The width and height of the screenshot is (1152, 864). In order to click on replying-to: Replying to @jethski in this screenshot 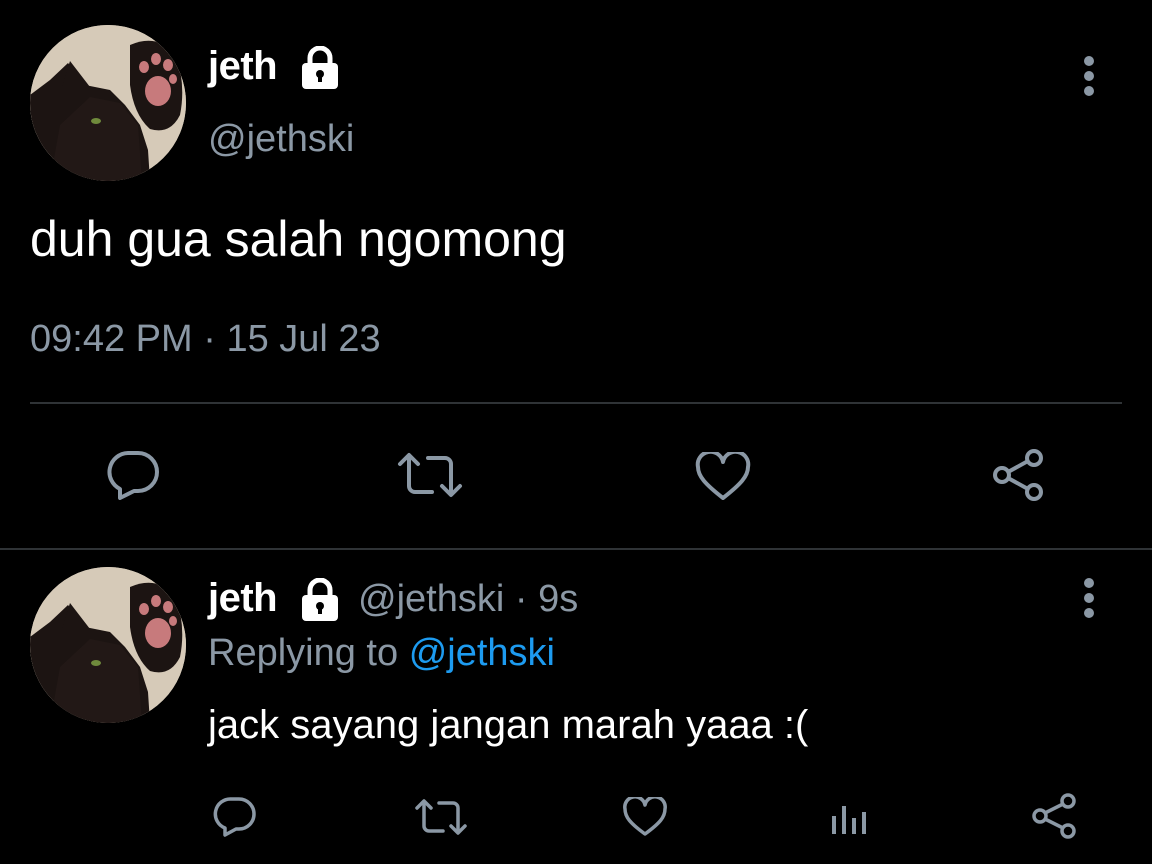, I will do `click(381, 653)`.